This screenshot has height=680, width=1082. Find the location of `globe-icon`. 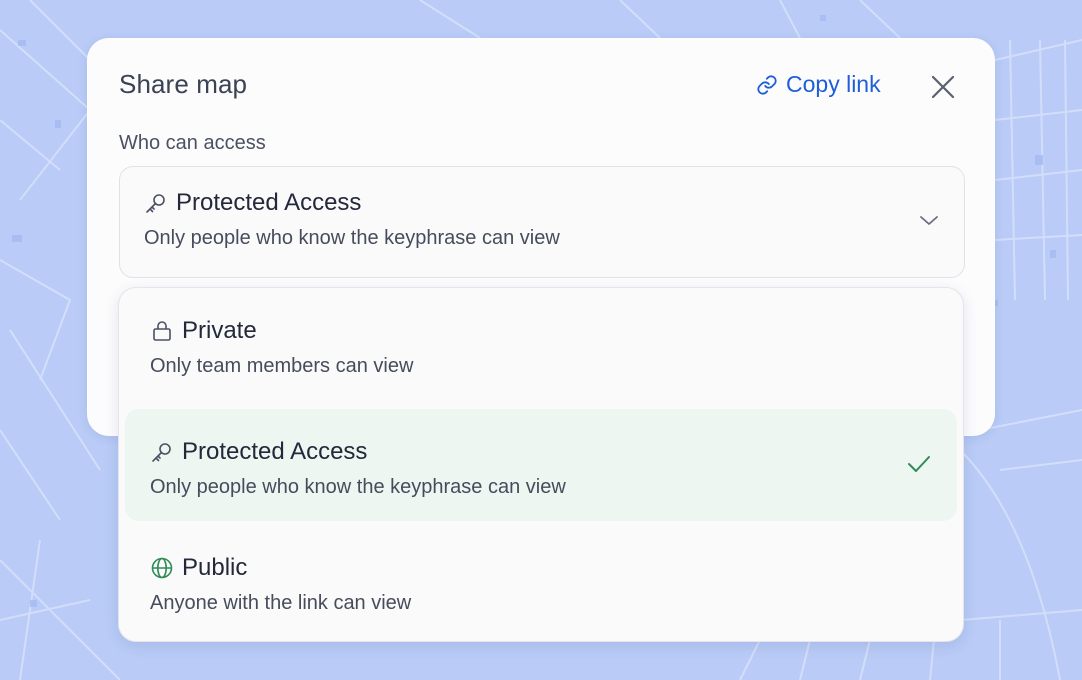

globe-icon is located at coordinates (162, 568).